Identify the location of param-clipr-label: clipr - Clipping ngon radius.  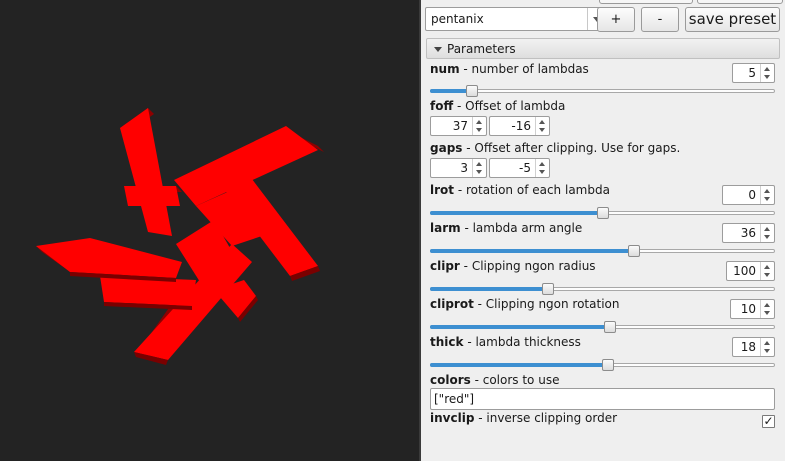
(513, 266).